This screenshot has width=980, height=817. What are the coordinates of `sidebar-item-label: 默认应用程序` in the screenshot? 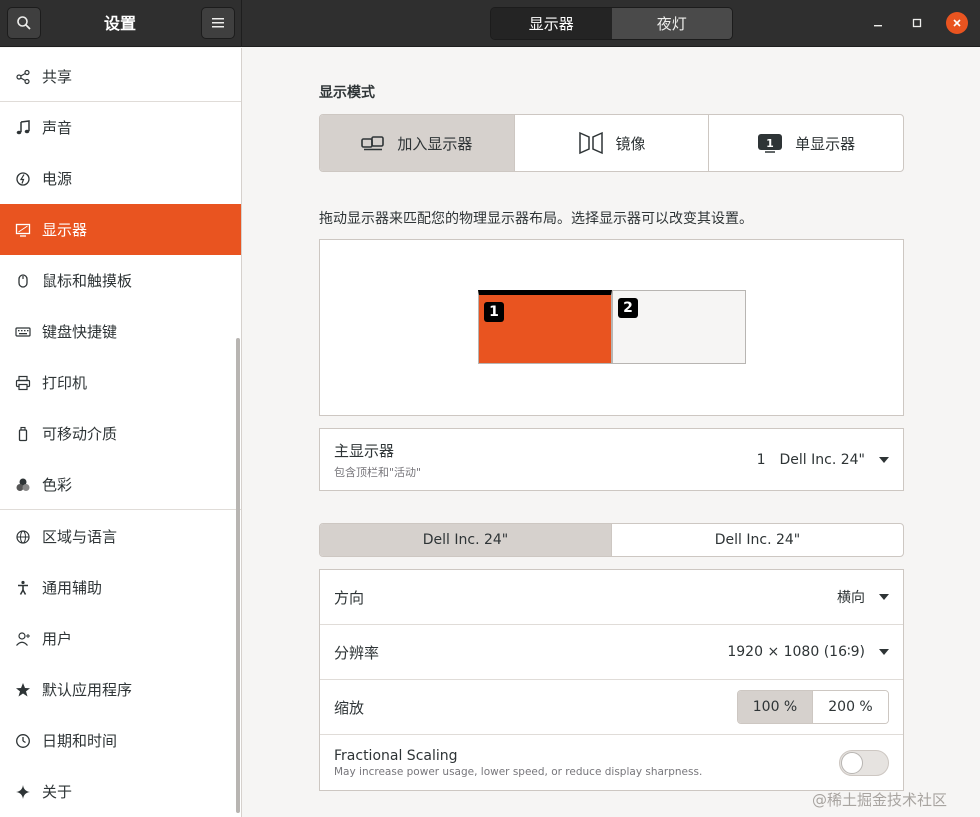 It's located at (87, 690).